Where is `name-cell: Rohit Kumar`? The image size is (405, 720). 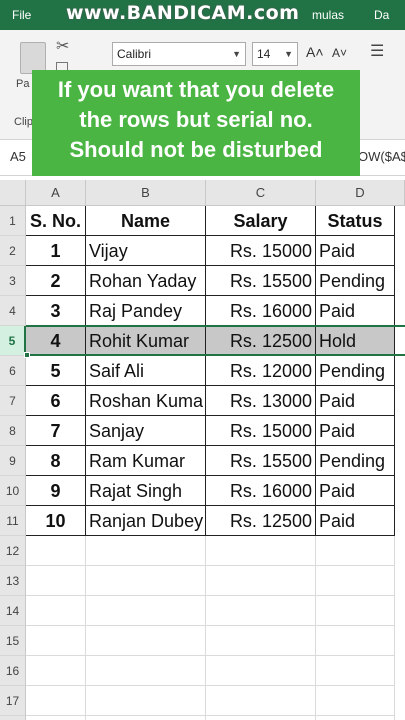 name-cell: Rohit Kumar is located at coordinates (146, 341).